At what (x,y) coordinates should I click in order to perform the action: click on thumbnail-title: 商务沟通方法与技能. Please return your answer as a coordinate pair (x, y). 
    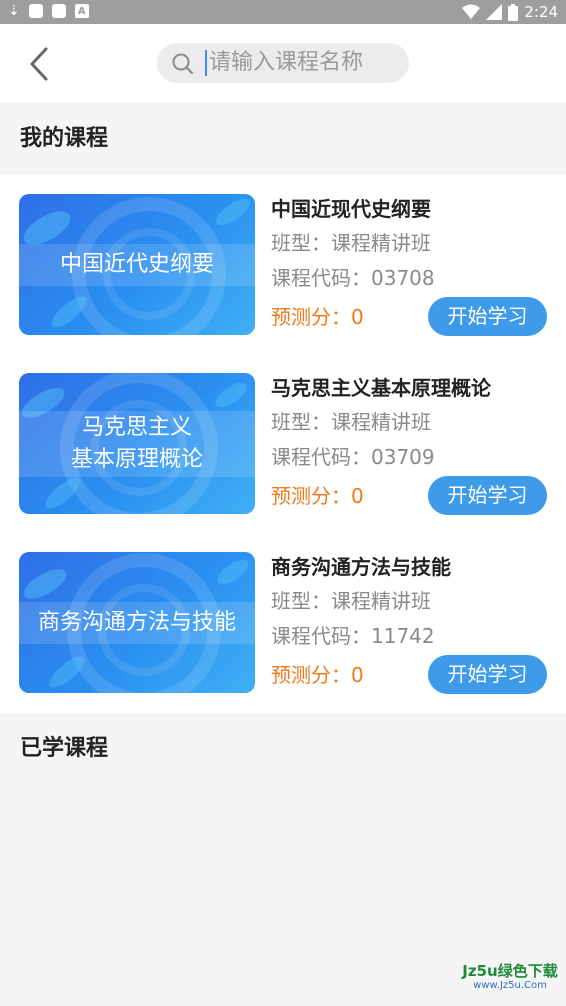
    Looking at the image, I should click on (136, 622).